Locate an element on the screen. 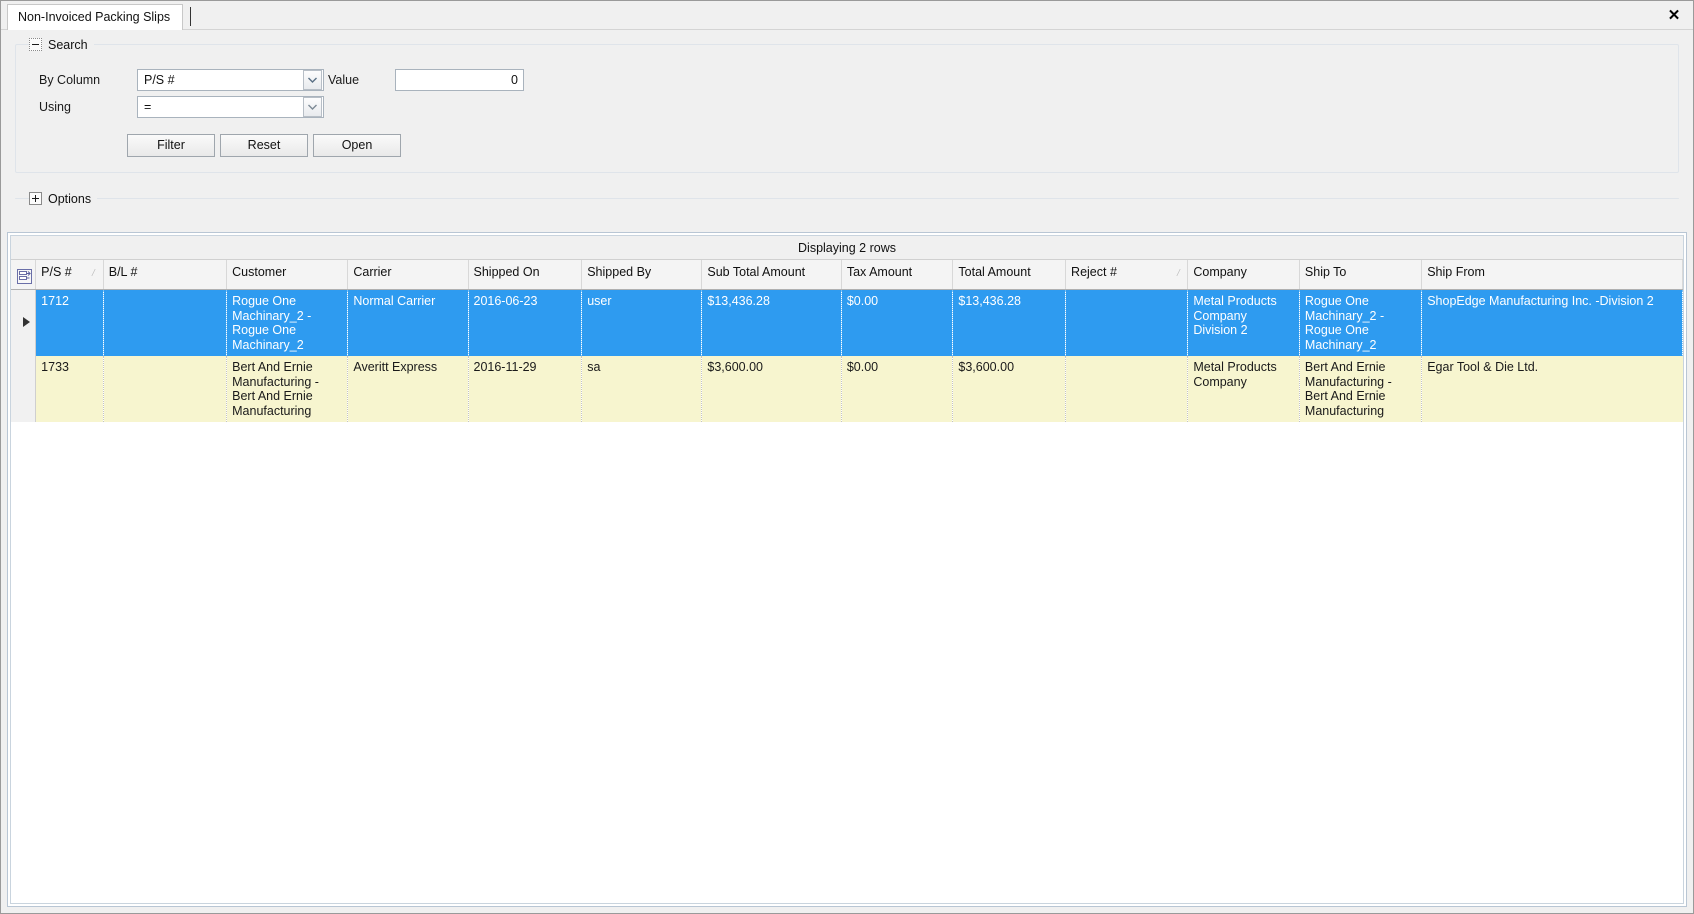 Image resolution: width=1694 pixels, height=914 pixels. column-header-label: Company is located at coordinates (1220, 272).